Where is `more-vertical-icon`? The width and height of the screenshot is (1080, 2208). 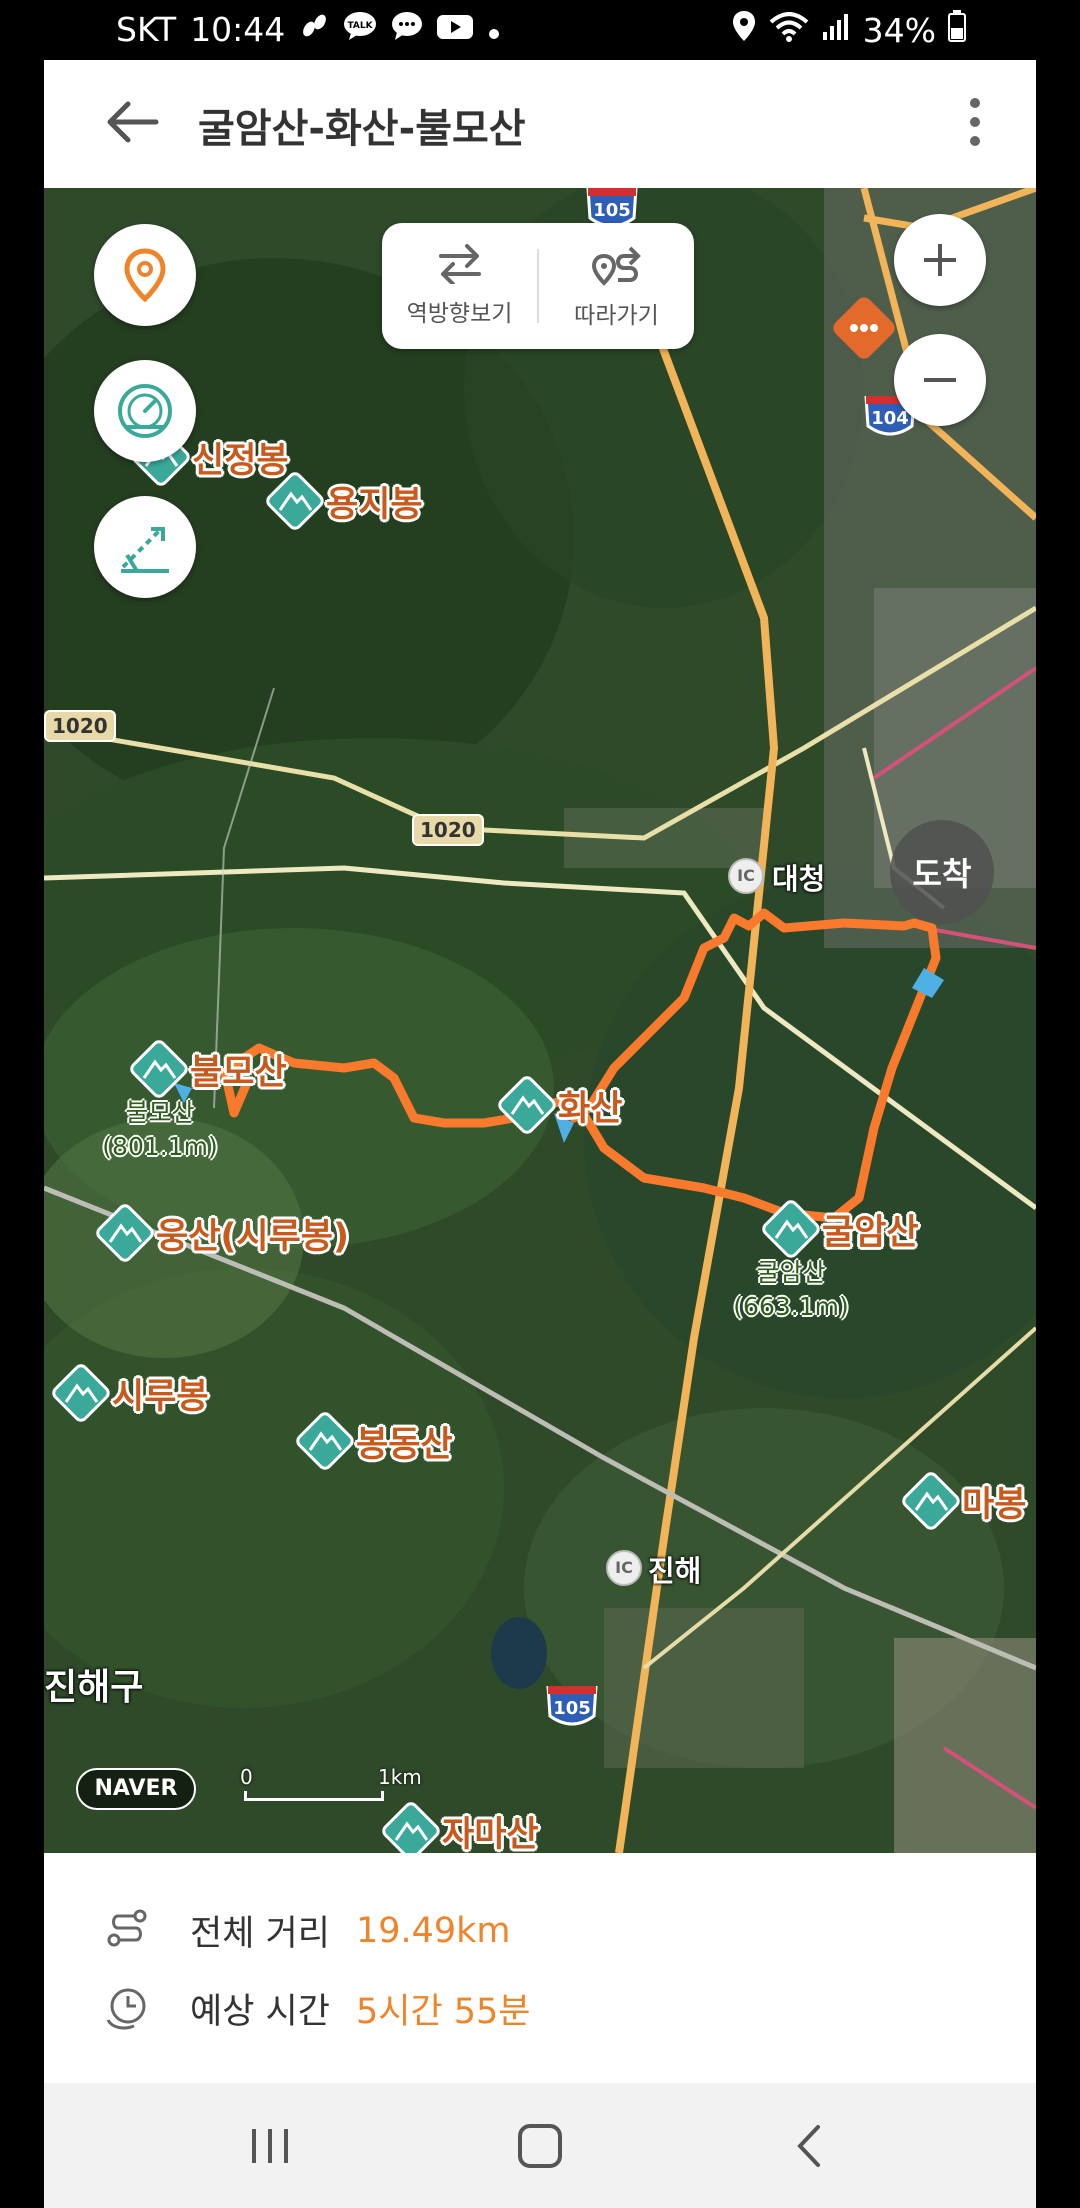
more-vertical-icon is located at coordinates (975, 103).